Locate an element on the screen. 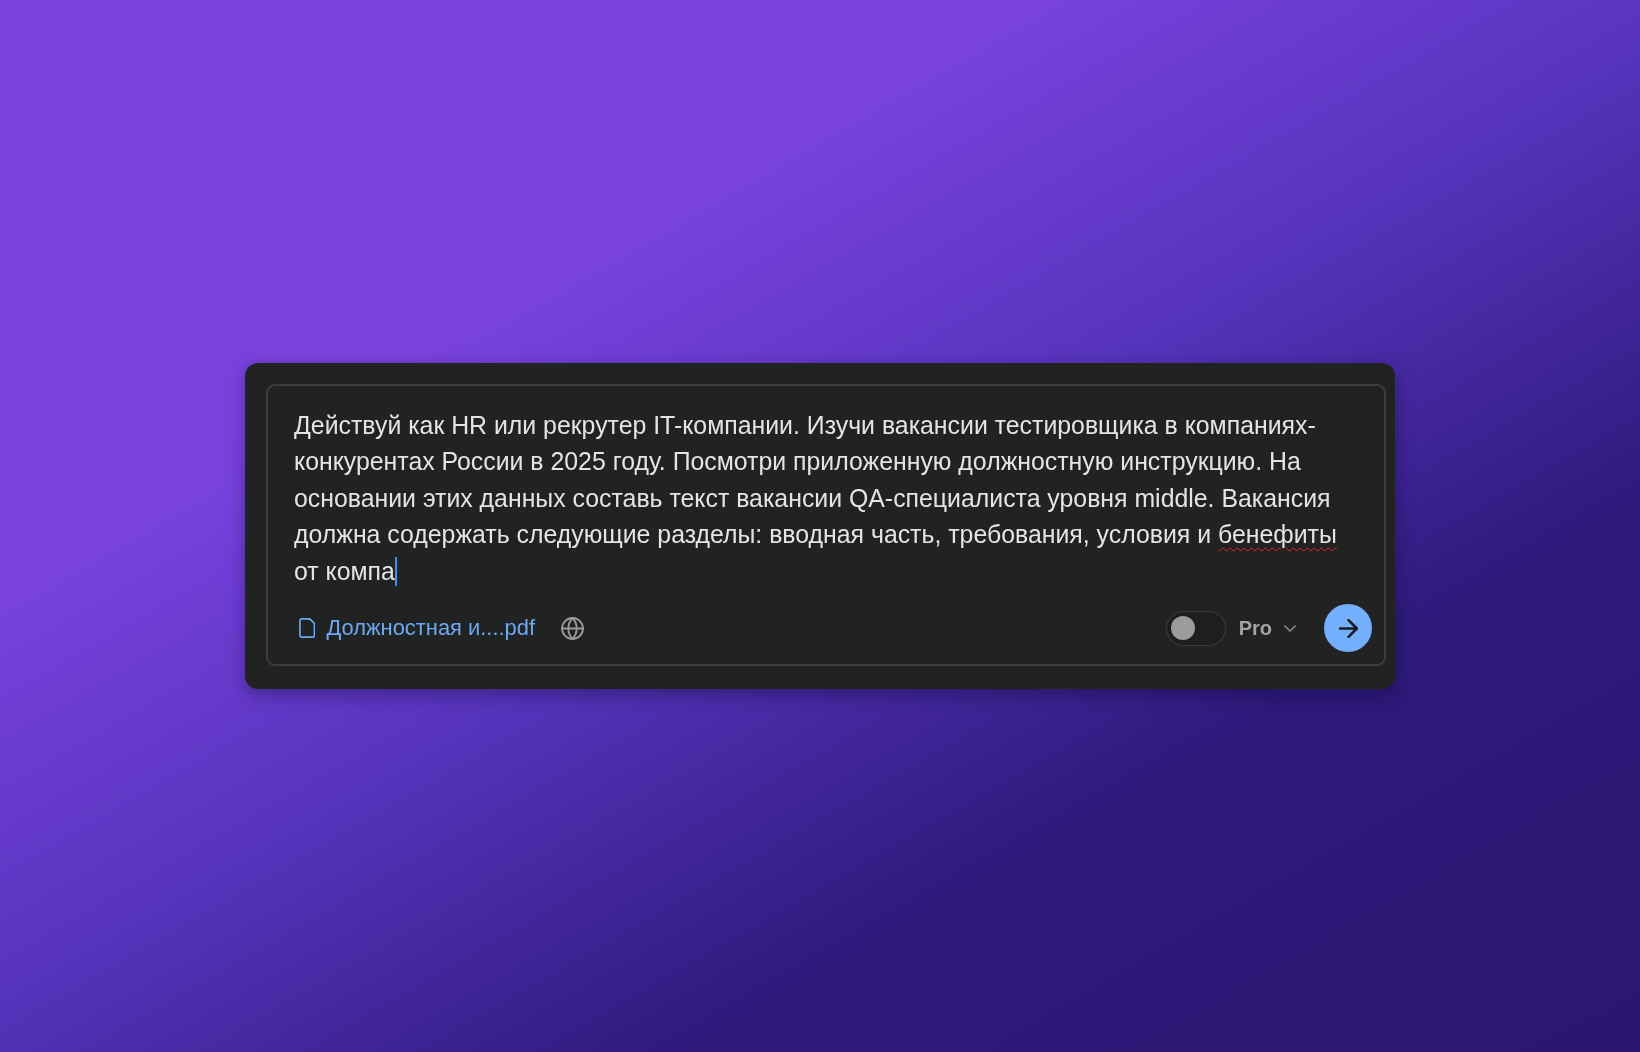 The height and width of the screenshot is (1052, 1640). file-icon is located at coordinates (307, 628).